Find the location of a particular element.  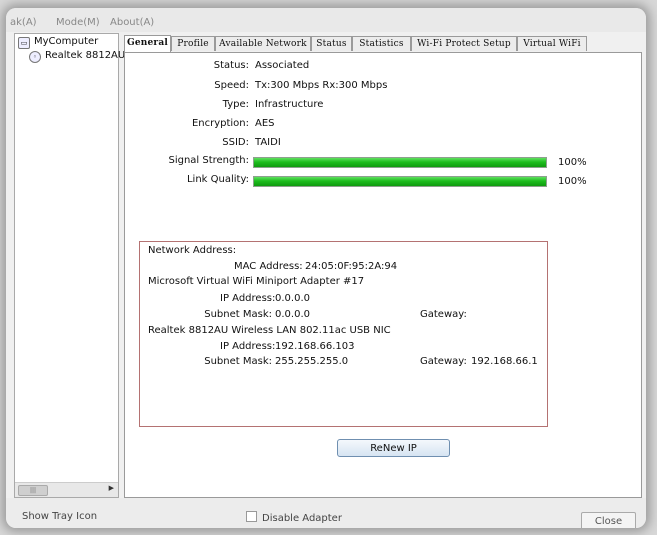

type-value: Infrastructure is located at coordinates (289, 104).